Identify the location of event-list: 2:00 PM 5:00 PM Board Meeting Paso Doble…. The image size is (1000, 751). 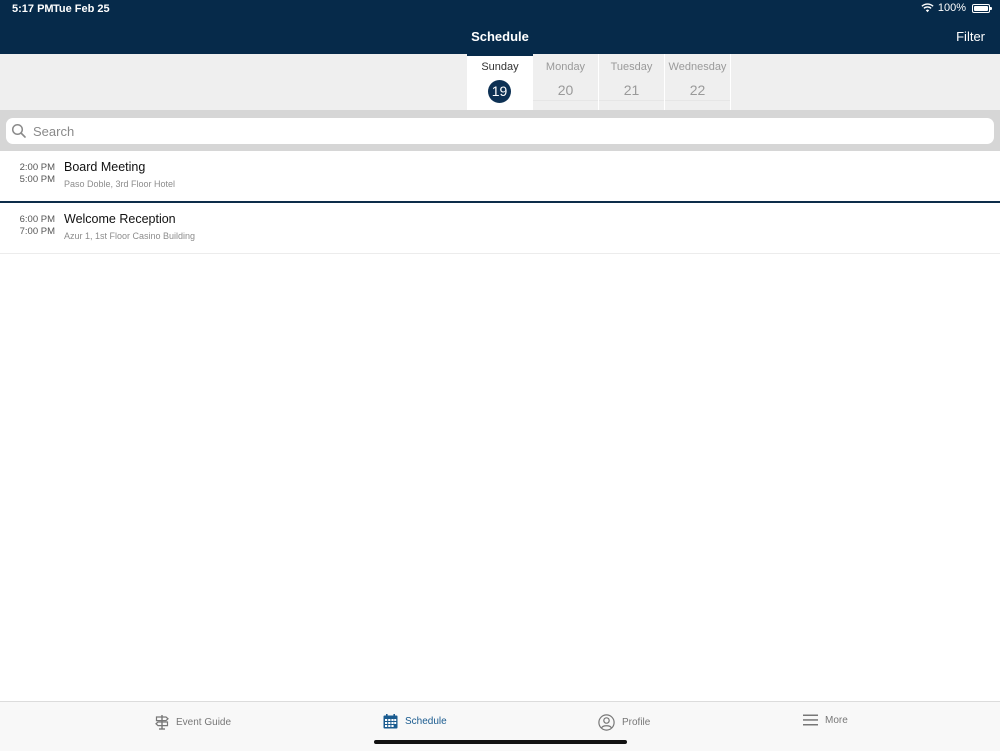
(500, 202).